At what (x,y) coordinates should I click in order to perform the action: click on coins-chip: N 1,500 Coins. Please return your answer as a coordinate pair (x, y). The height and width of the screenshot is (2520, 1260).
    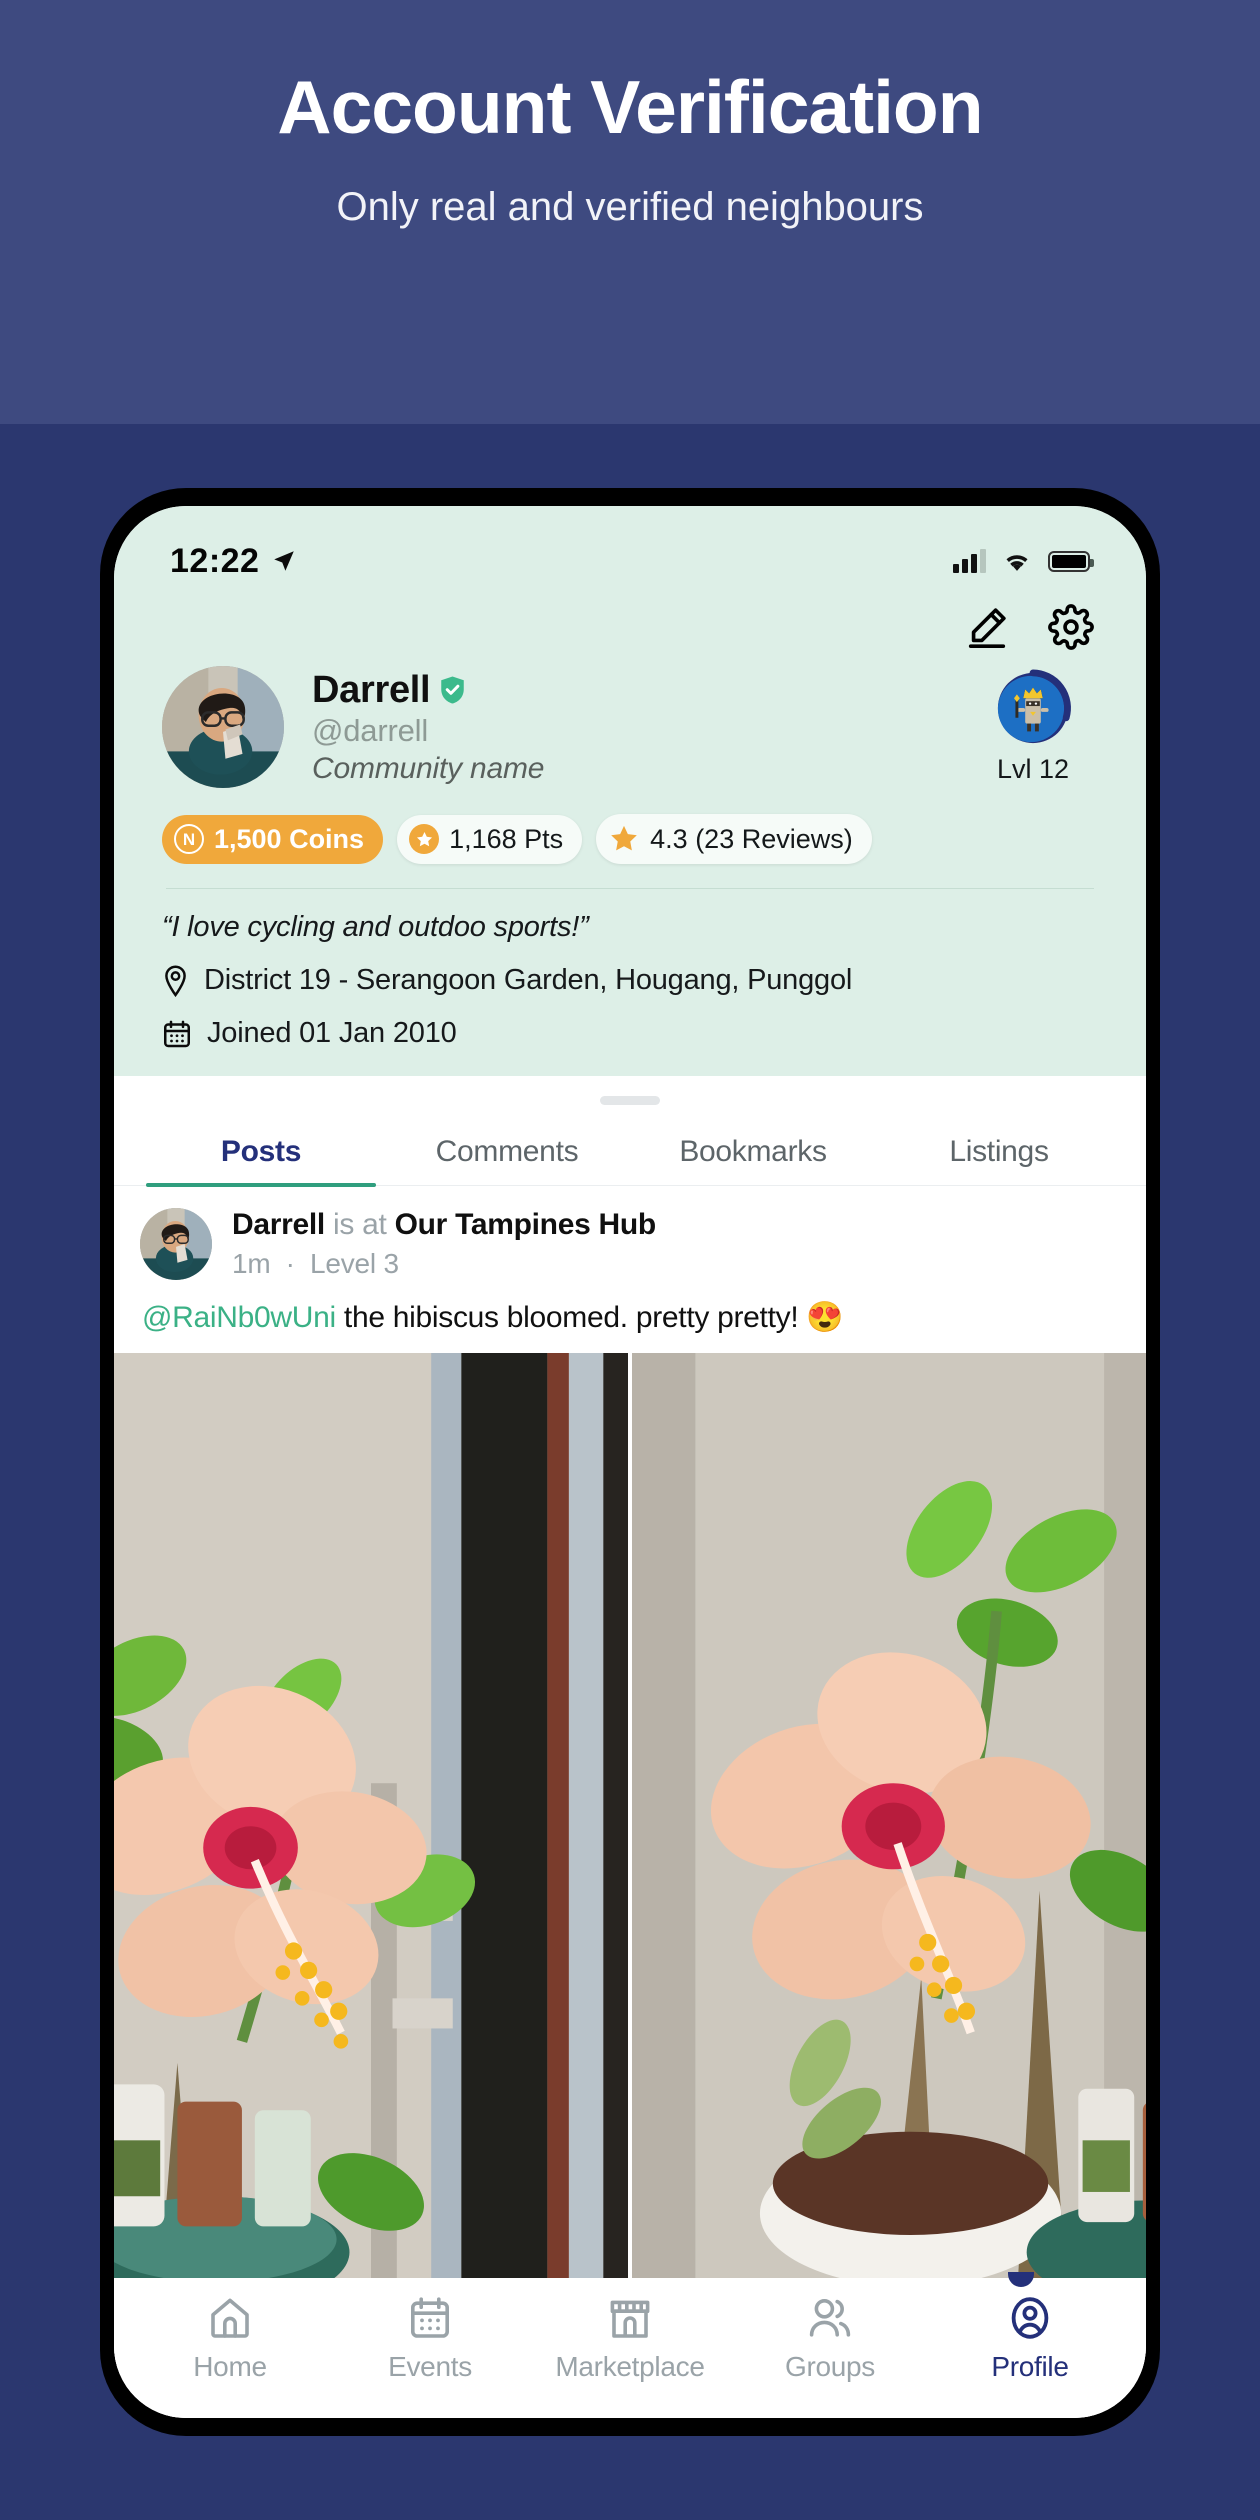
    Looking at the image, I should click on (273, 839).